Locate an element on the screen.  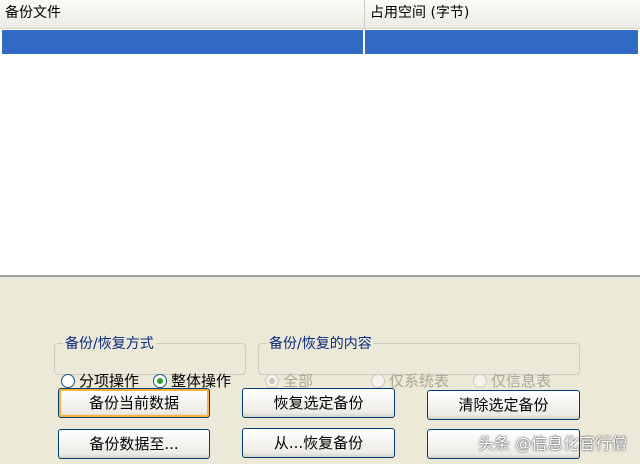
list-header: 备份文件 占用空间 (字节) is located at coordinates (320, 14).